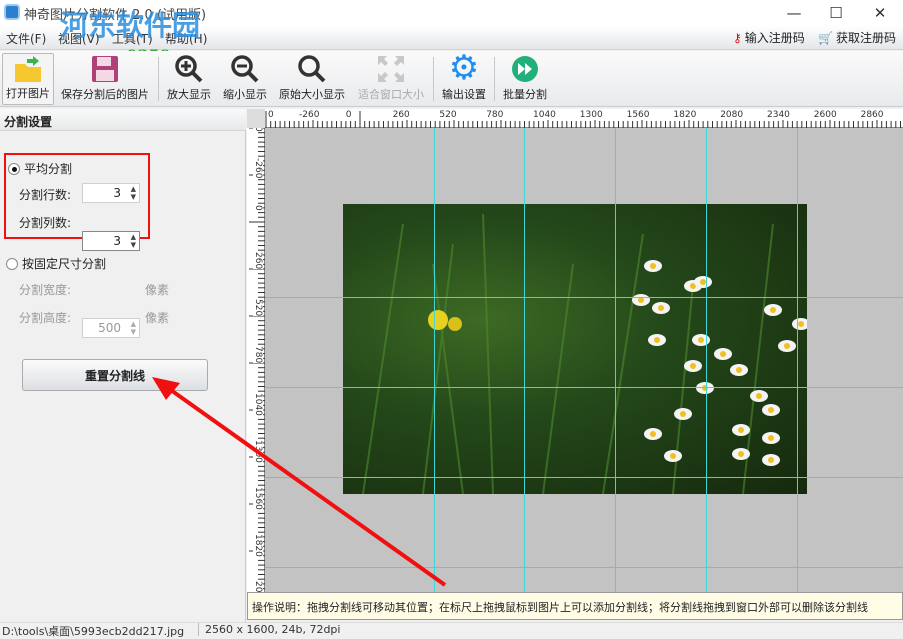 The height and width of the screenshot is (639, 903). I want to click on zoom-out-icon, so click(245, 68).